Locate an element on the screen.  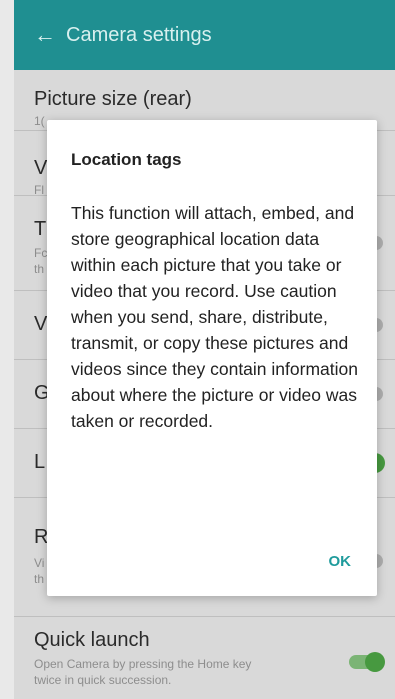
app-bar: ← Camera settings is located at coordinates (204, 35).